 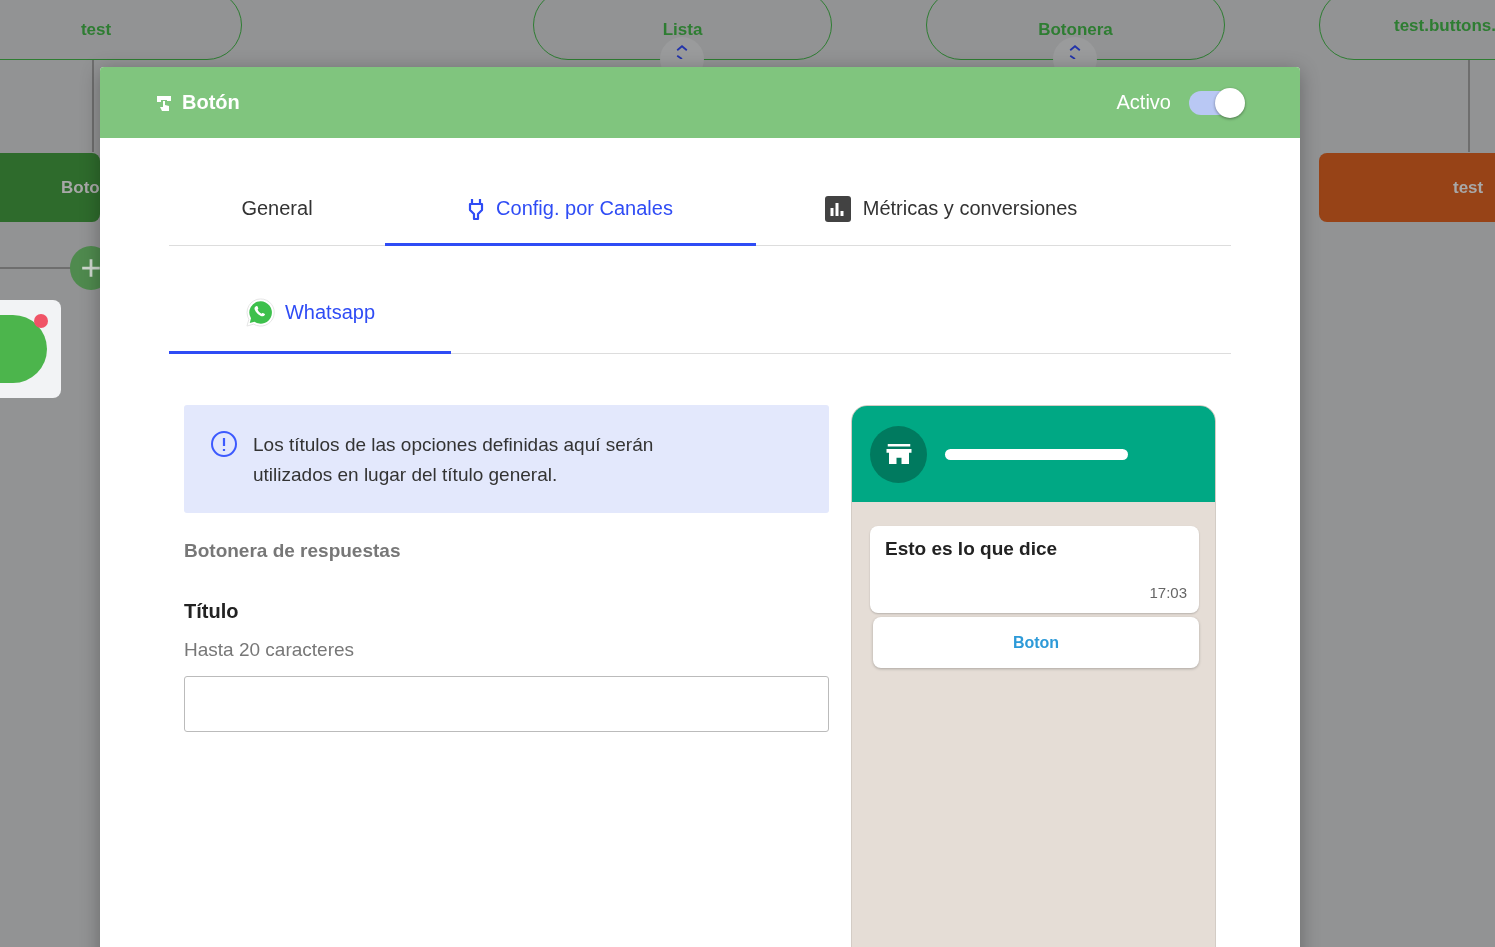 What do you see at coordinates (1407, 187) in the screenshot?
I see `flow-block: test` at bounding box center [1407, 187].